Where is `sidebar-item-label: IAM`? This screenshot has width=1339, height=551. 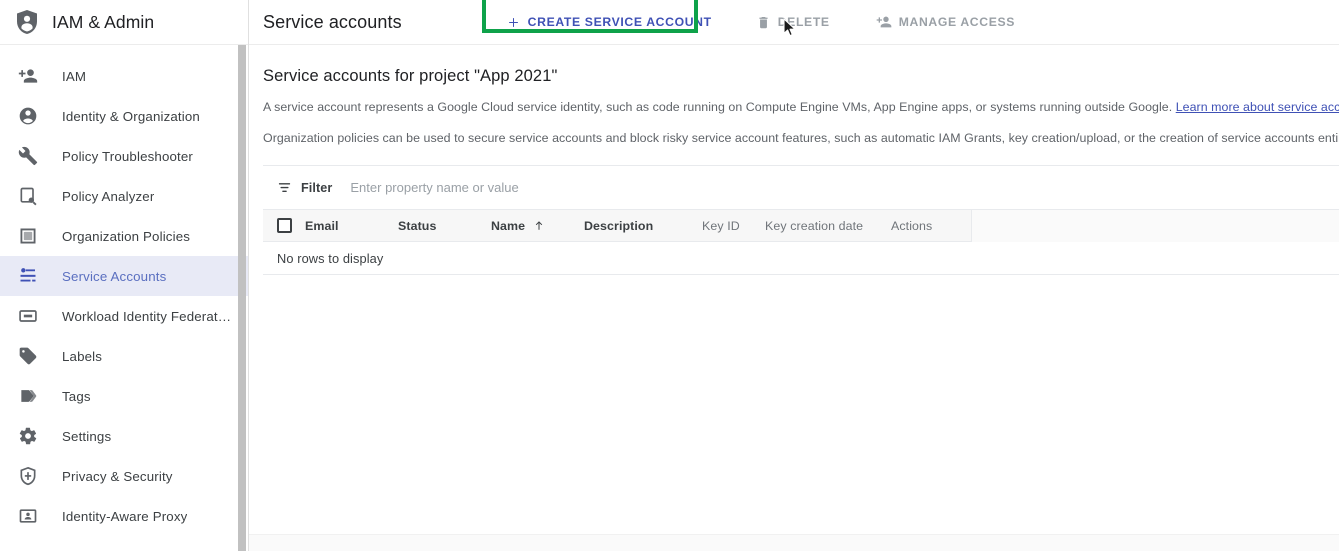 sidebar-item-label: IAM is located at coordinates (74, 76).